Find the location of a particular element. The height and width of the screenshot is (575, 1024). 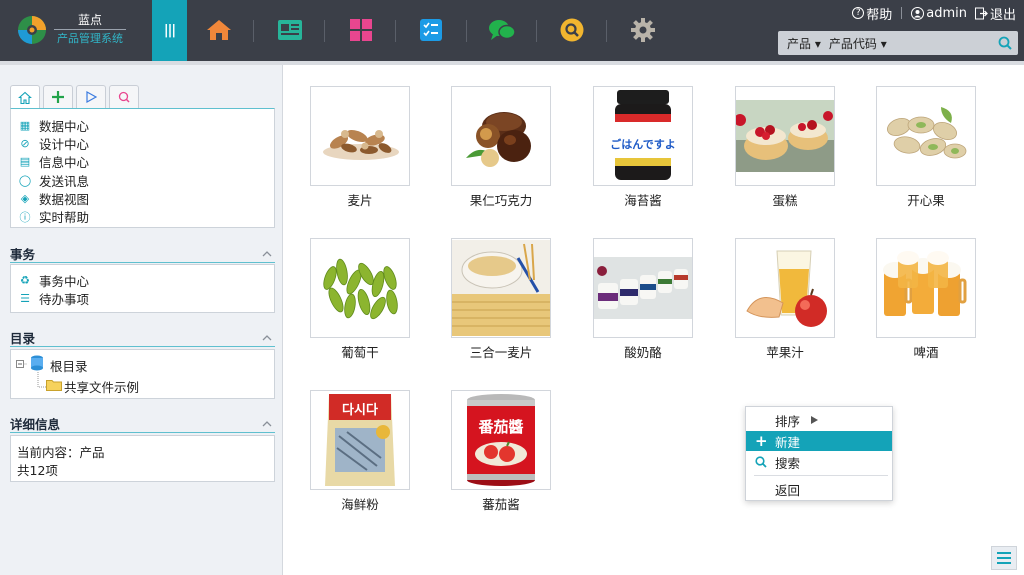

list-view-button is located at coordinates (1004, 558).